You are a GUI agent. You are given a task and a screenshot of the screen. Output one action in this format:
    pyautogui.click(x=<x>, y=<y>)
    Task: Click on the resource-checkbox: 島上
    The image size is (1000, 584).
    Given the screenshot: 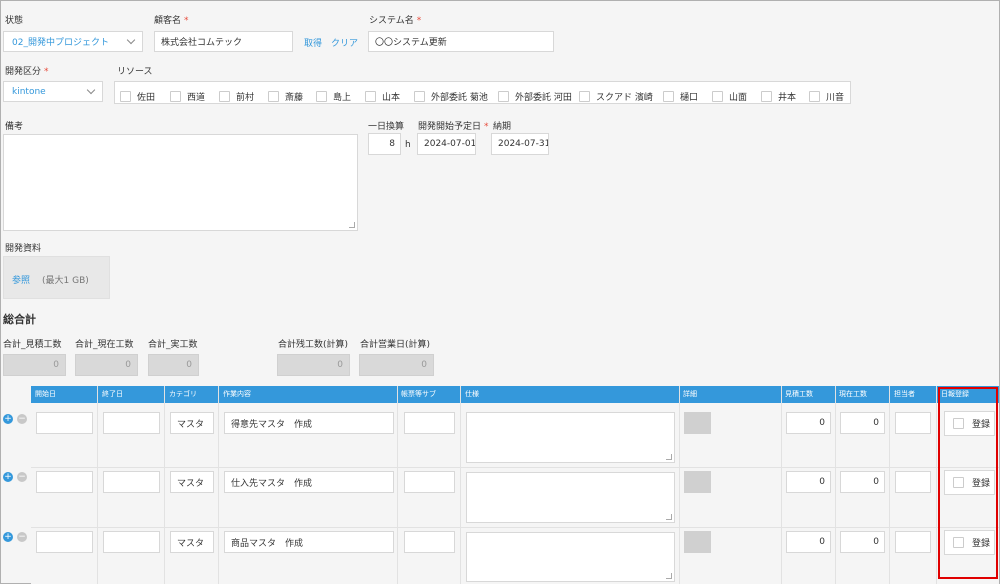 What is the action you would take?
    pyautogui.click(x=333, y=96)
    